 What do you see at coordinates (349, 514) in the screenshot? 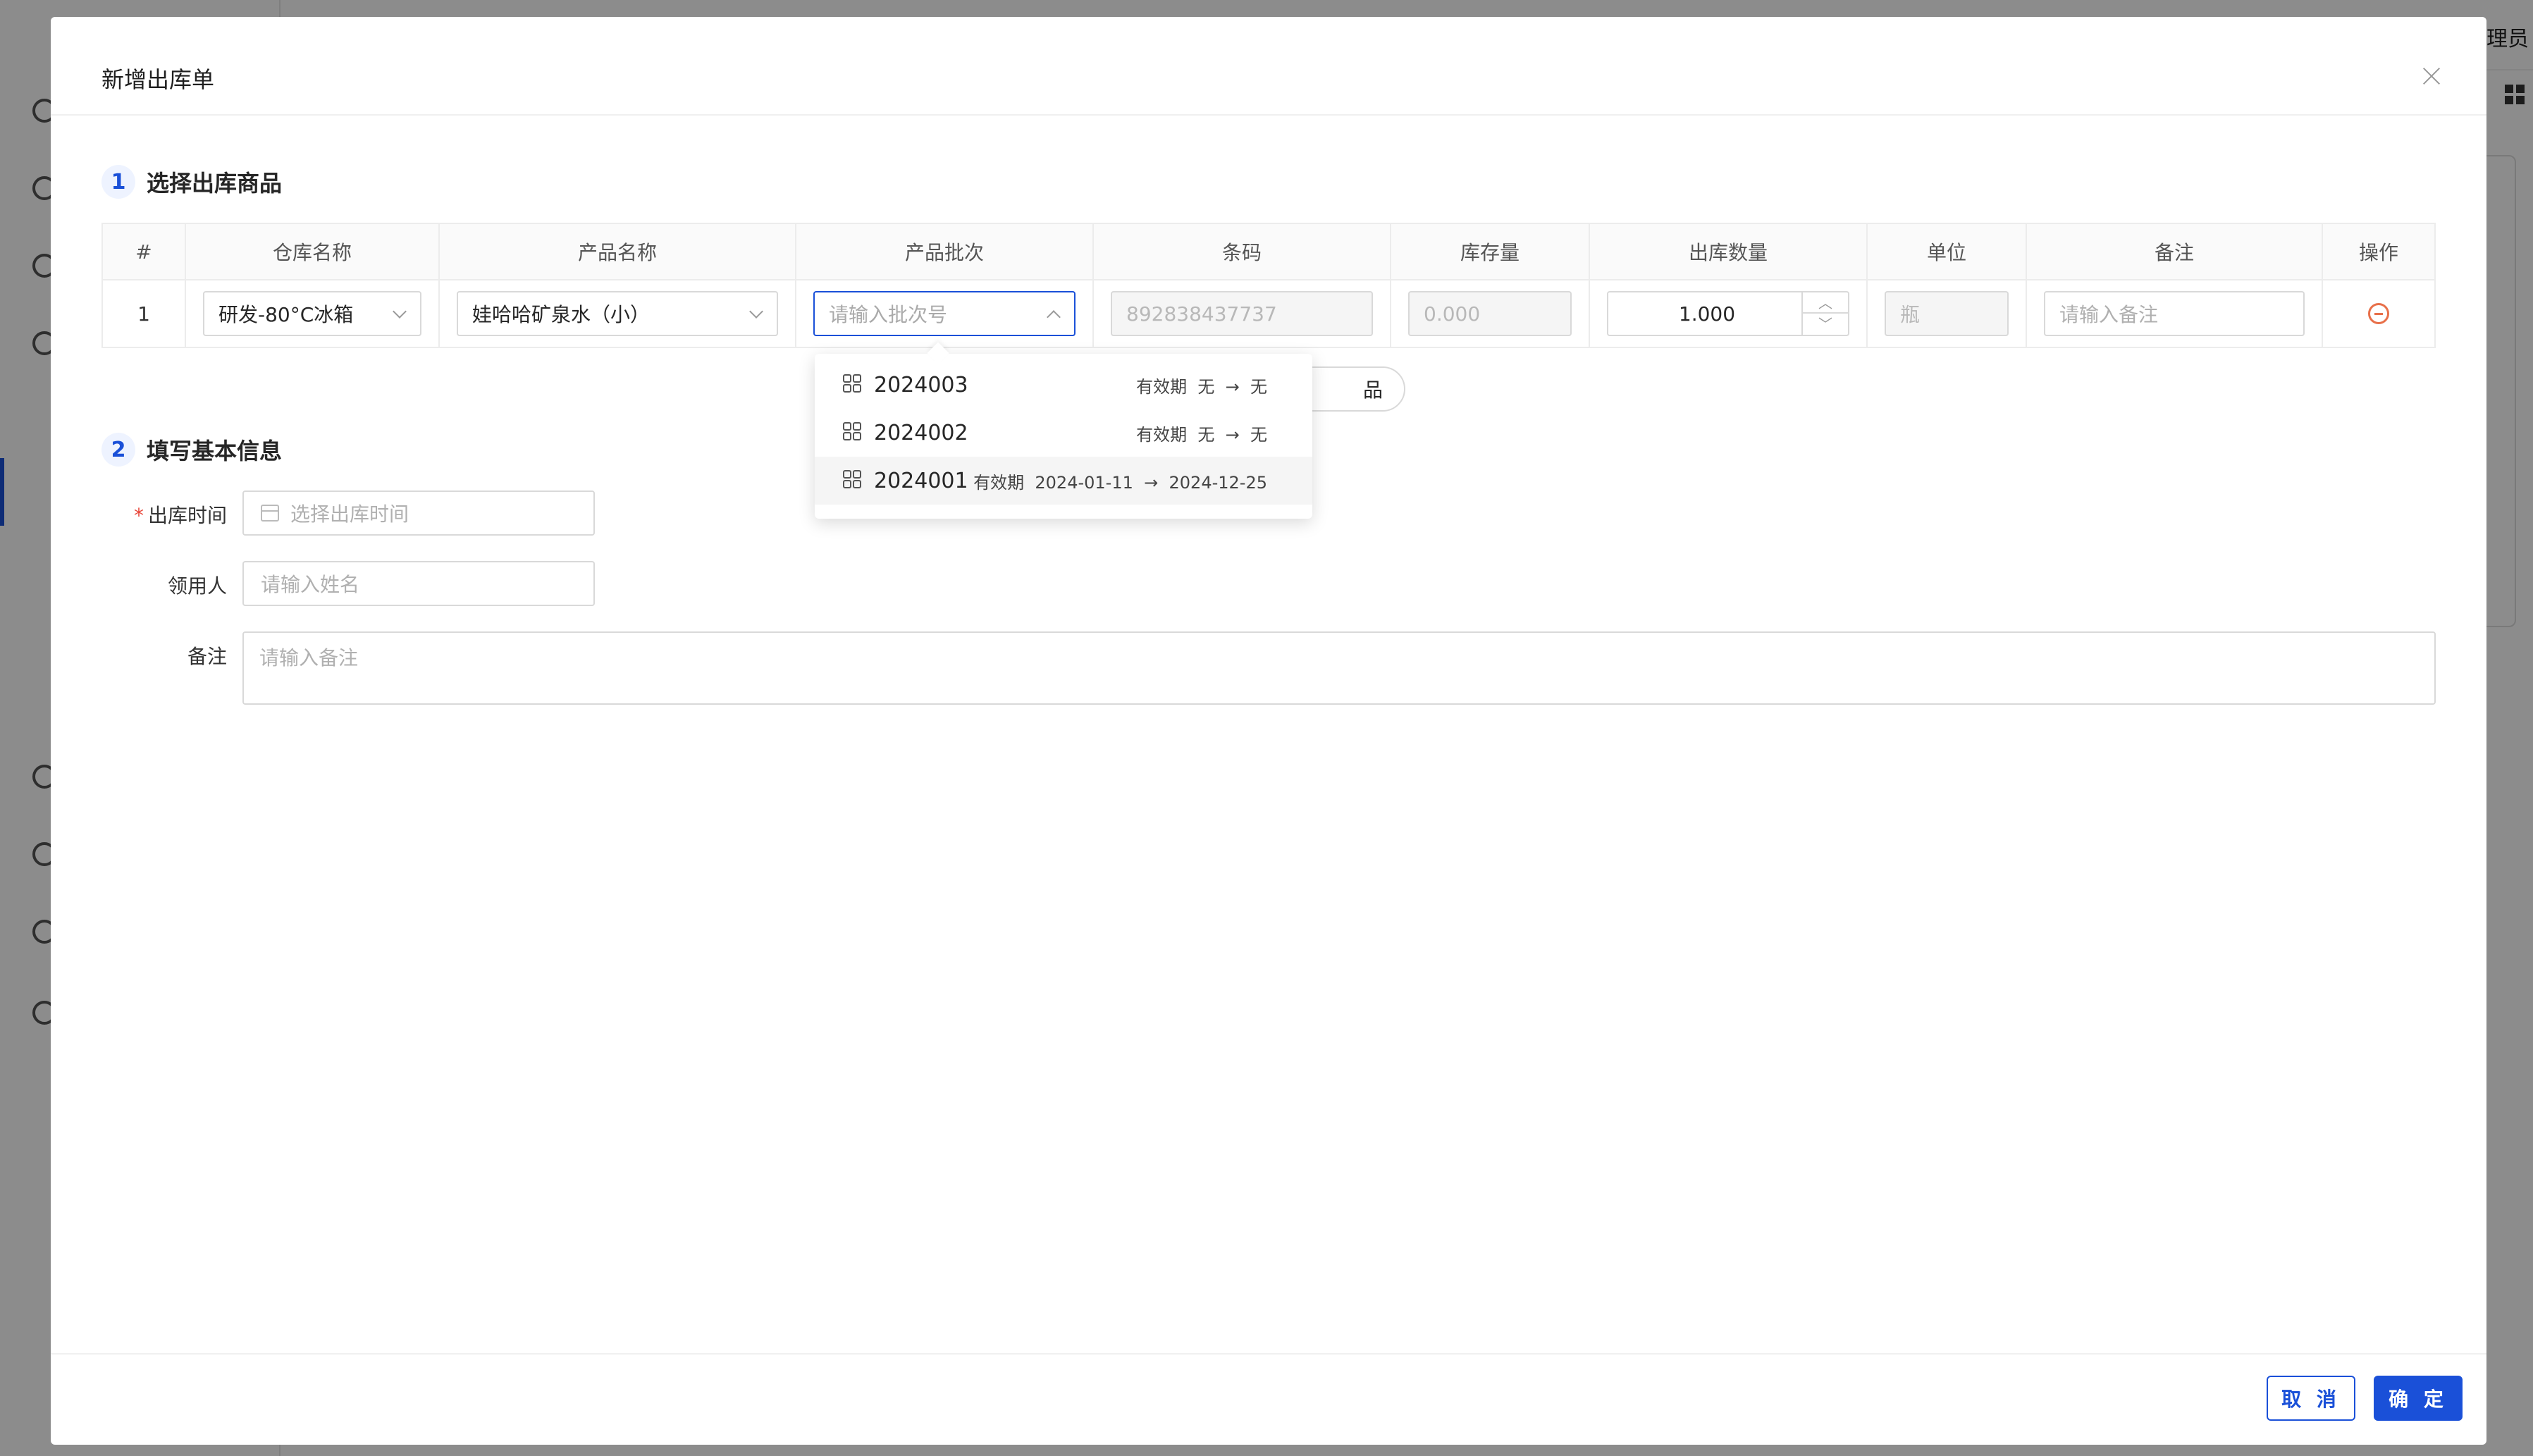
I see `out-time-placeholder: 选择出库时间` at bounding box center [349, 514].